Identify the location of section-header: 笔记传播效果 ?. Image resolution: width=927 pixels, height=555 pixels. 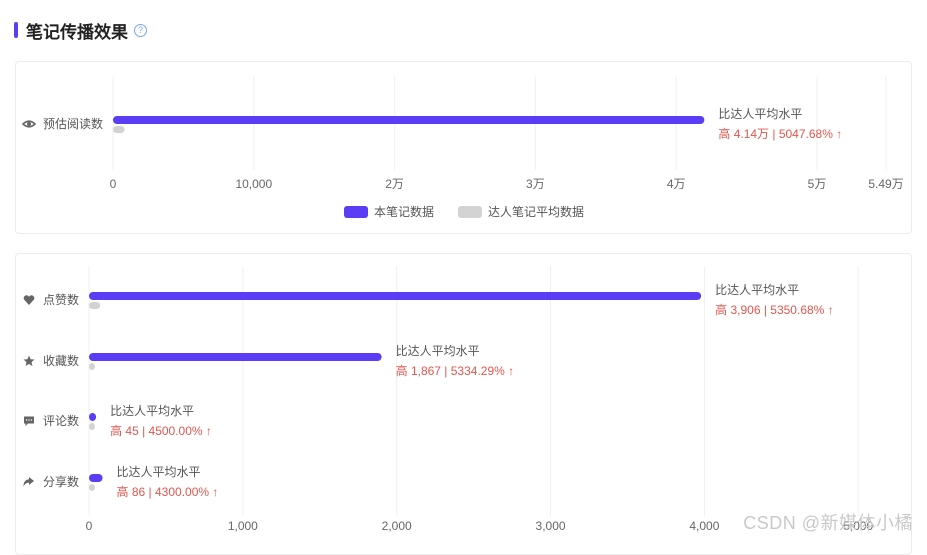
(80, 30).